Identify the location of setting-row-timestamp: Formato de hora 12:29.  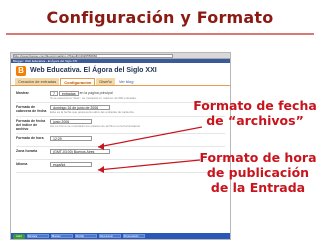
(120, 140).